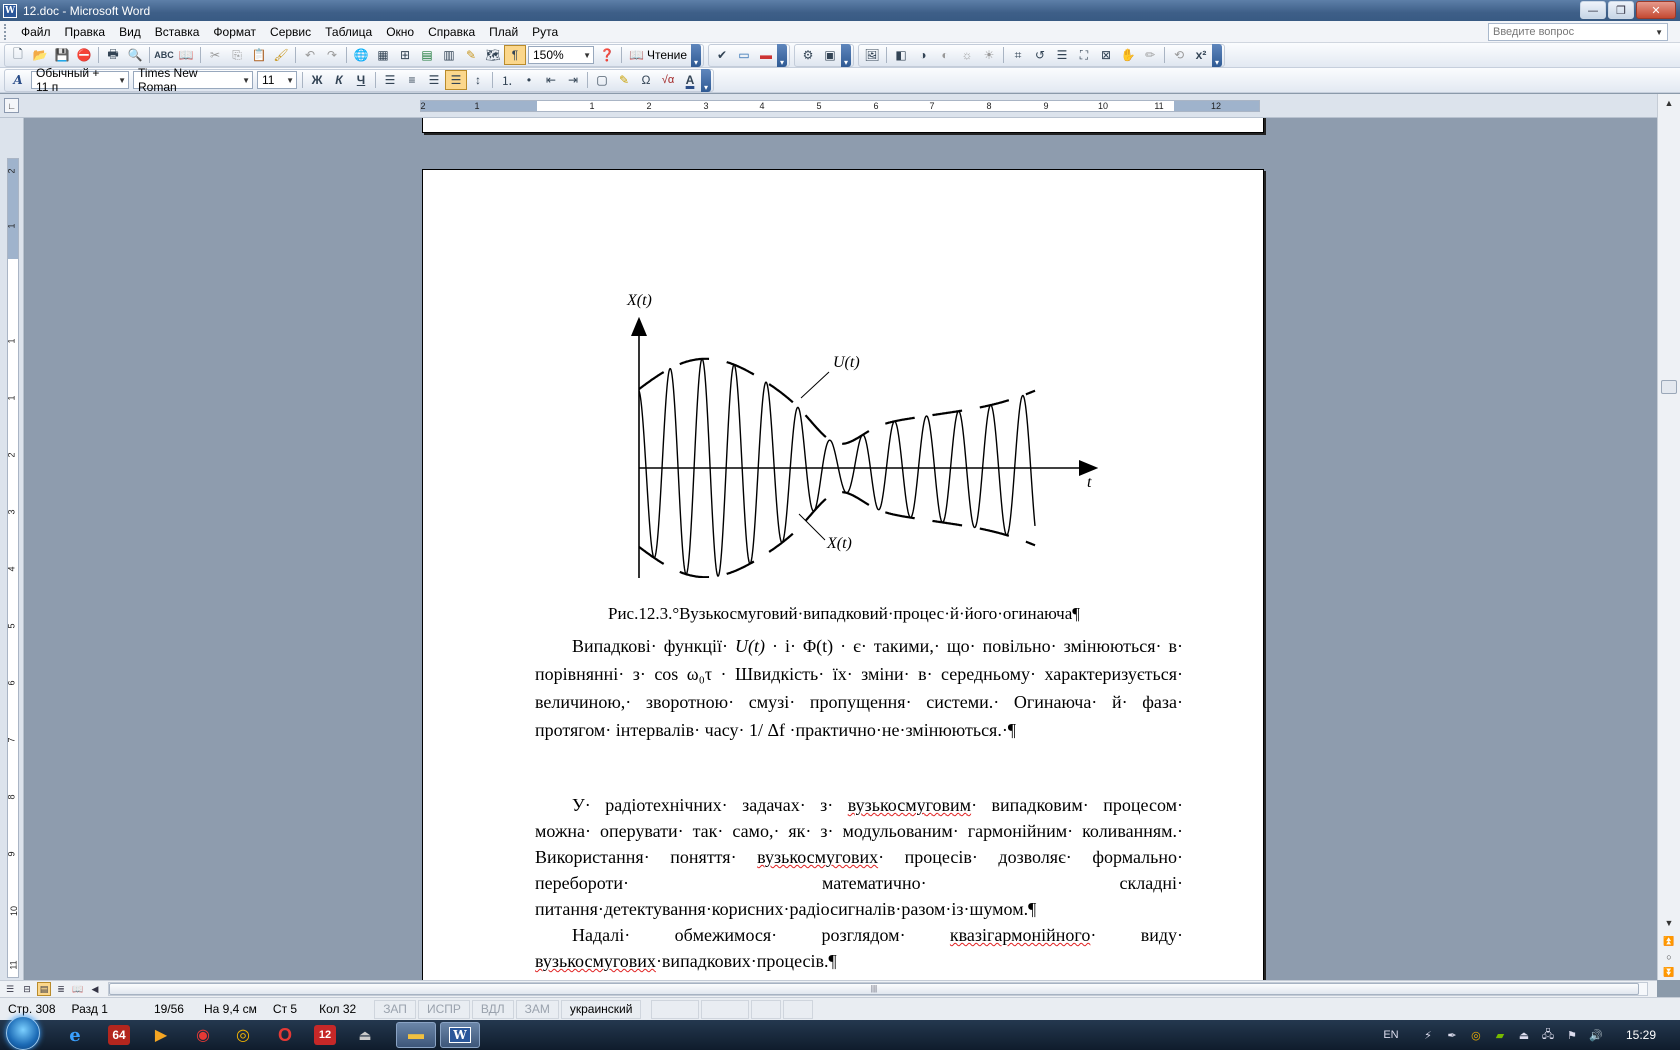 The image size is (1680, 1050). I want to click on underline-button: Ч, so click(361, 80).